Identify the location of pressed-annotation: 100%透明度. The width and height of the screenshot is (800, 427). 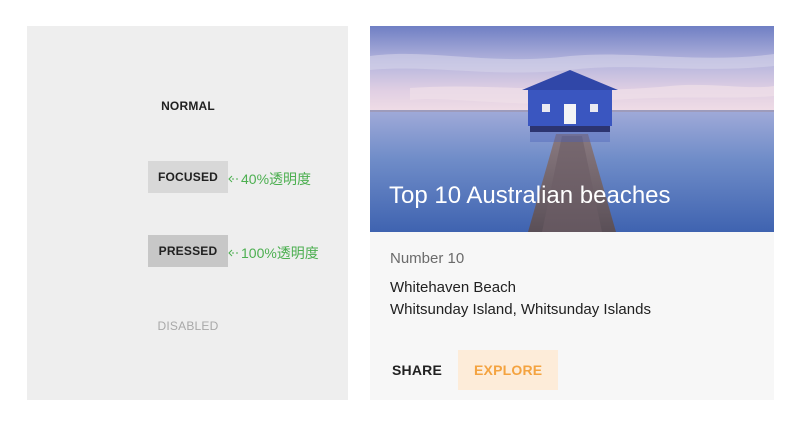
(273, 253).